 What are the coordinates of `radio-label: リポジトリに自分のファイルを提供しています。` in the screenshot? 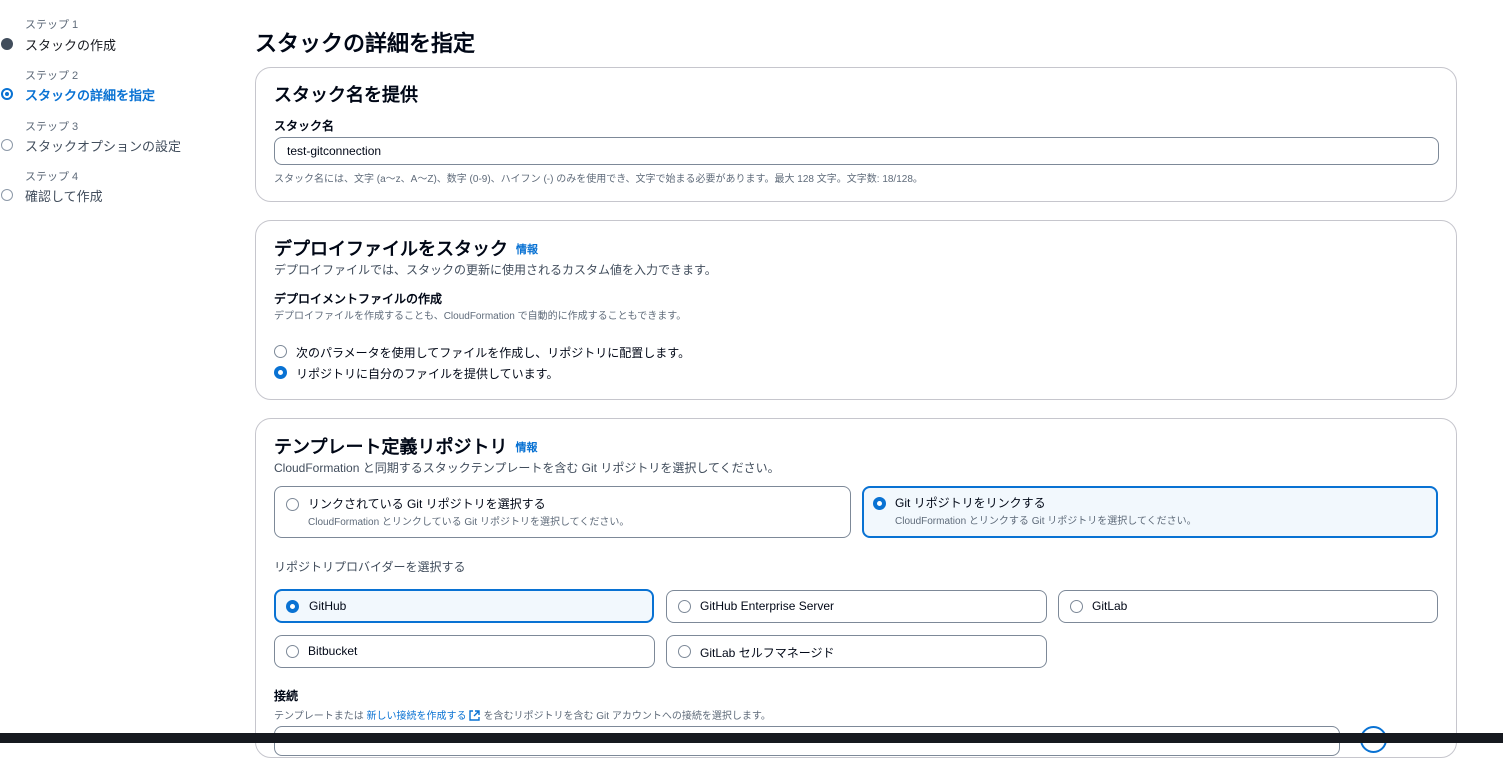 It's located at (427, 373).